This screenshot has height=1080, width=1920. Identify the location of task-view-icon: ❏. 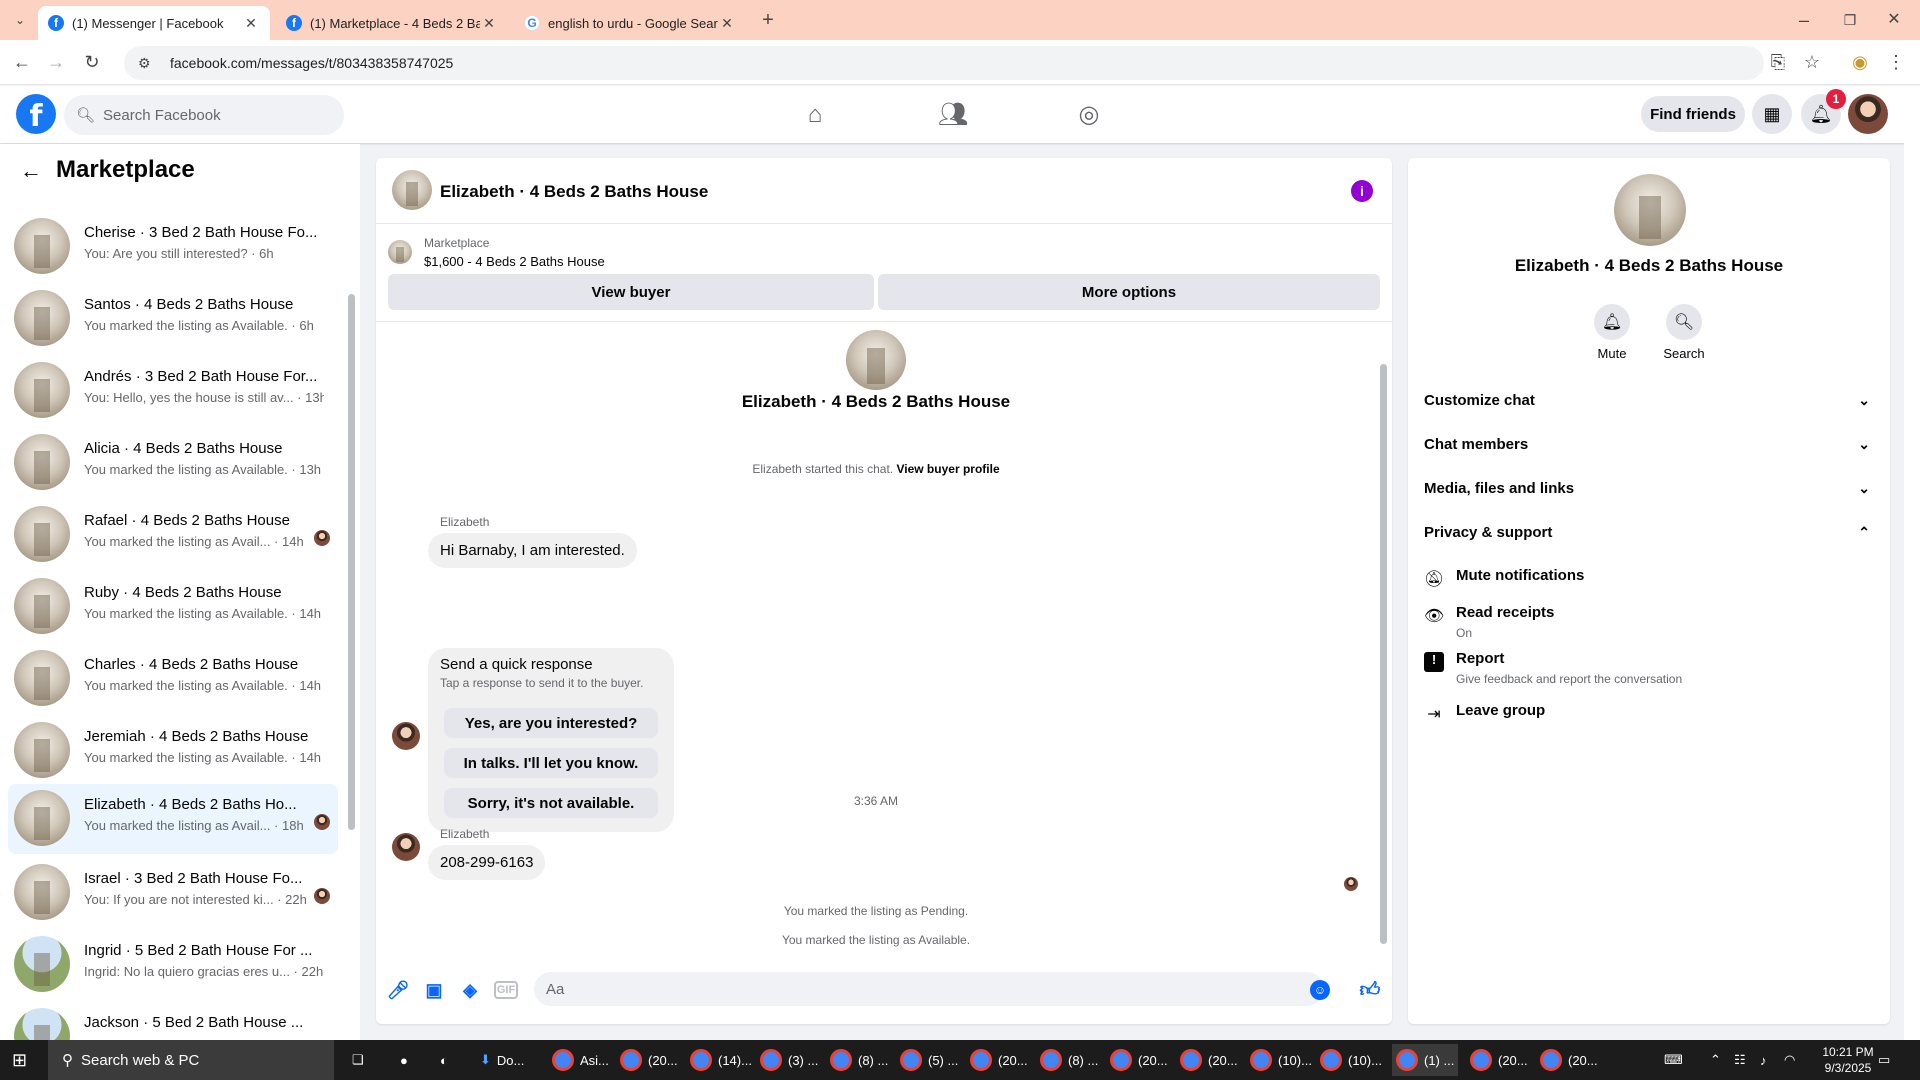
(358, 1060).